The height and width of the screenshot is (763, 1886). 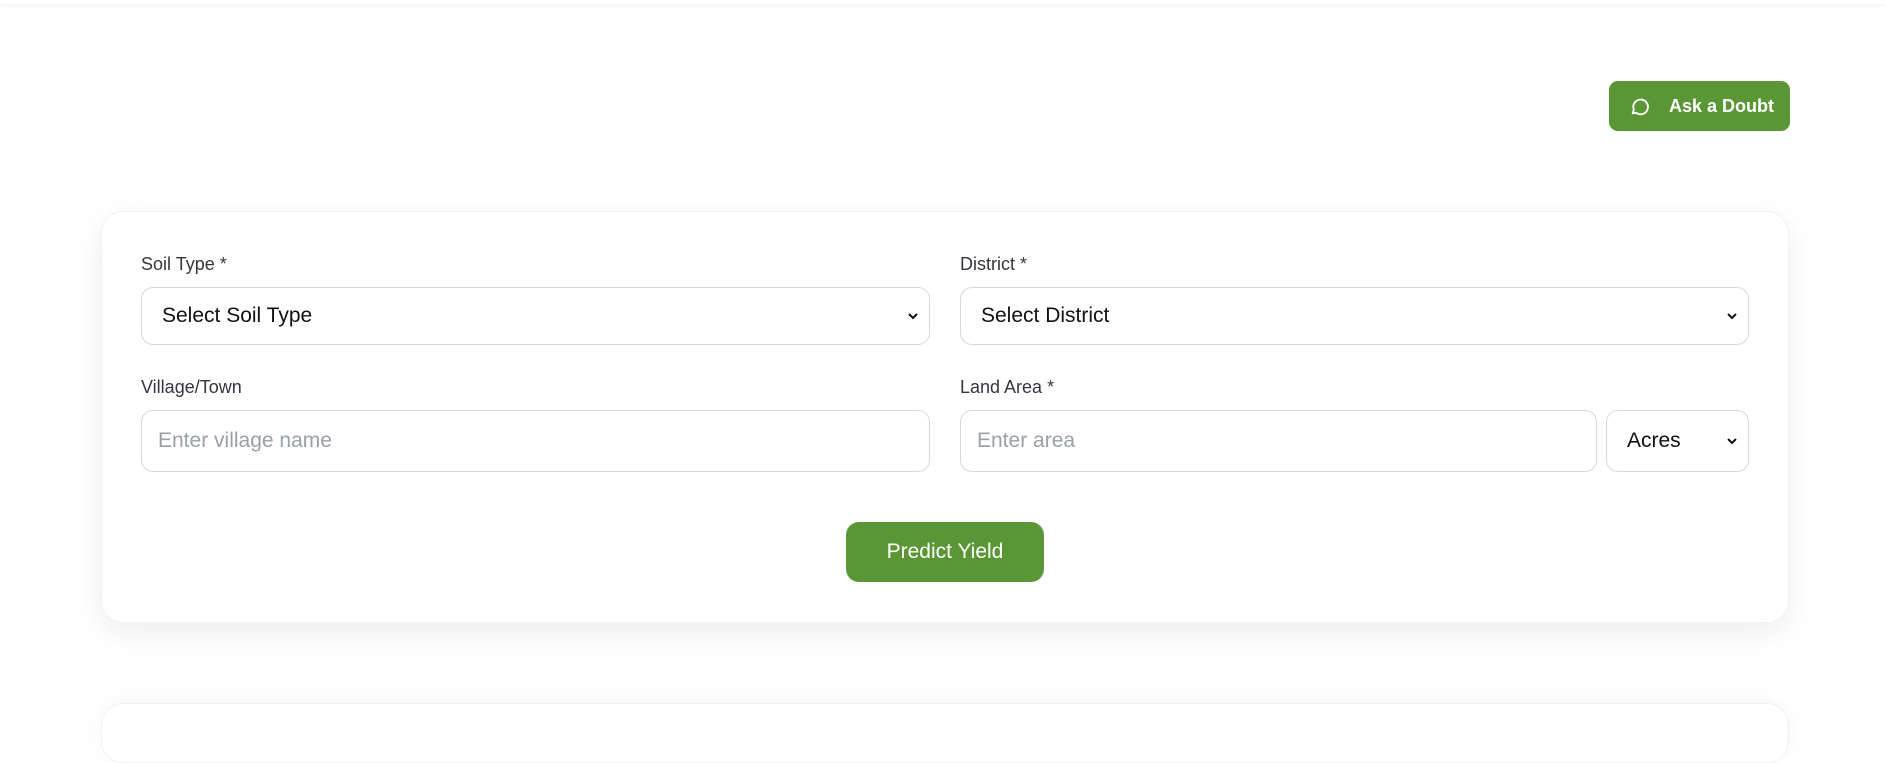 What do you see at coordinates (1722, 105) in the screenshot?
I see `ask-a-doubt-label: Ask a Doubt` at bounding box center [1722, 105].